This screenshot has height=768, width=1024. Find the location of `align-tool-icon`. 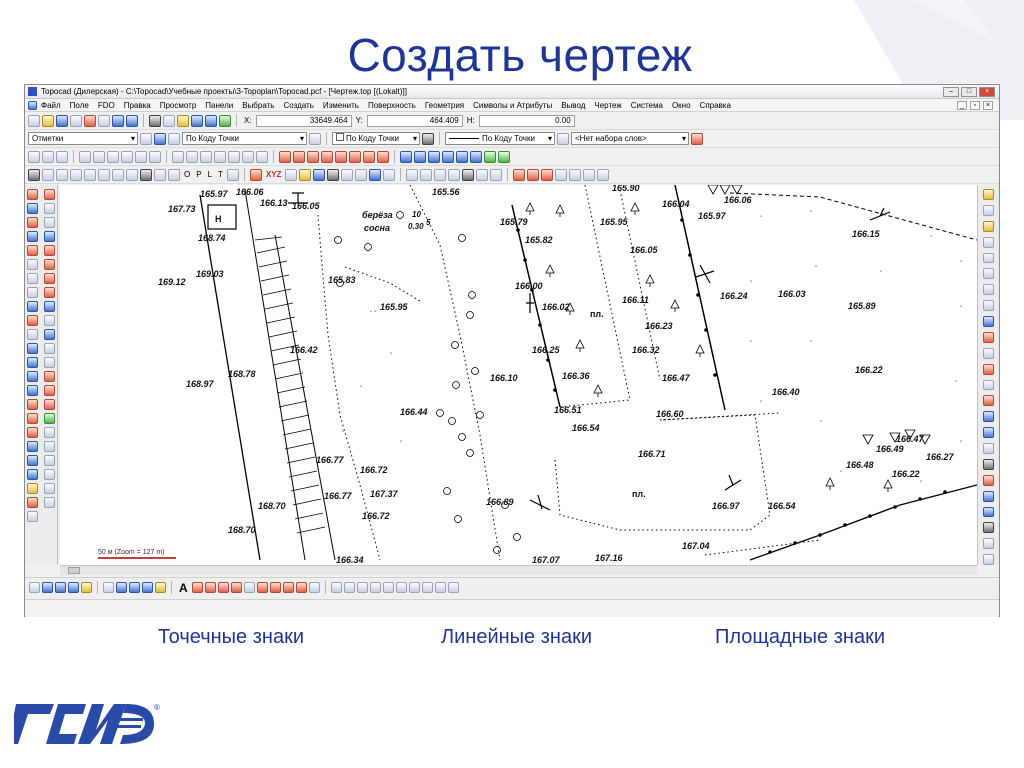

align-tool-icon is located at coordinates (49, 348).